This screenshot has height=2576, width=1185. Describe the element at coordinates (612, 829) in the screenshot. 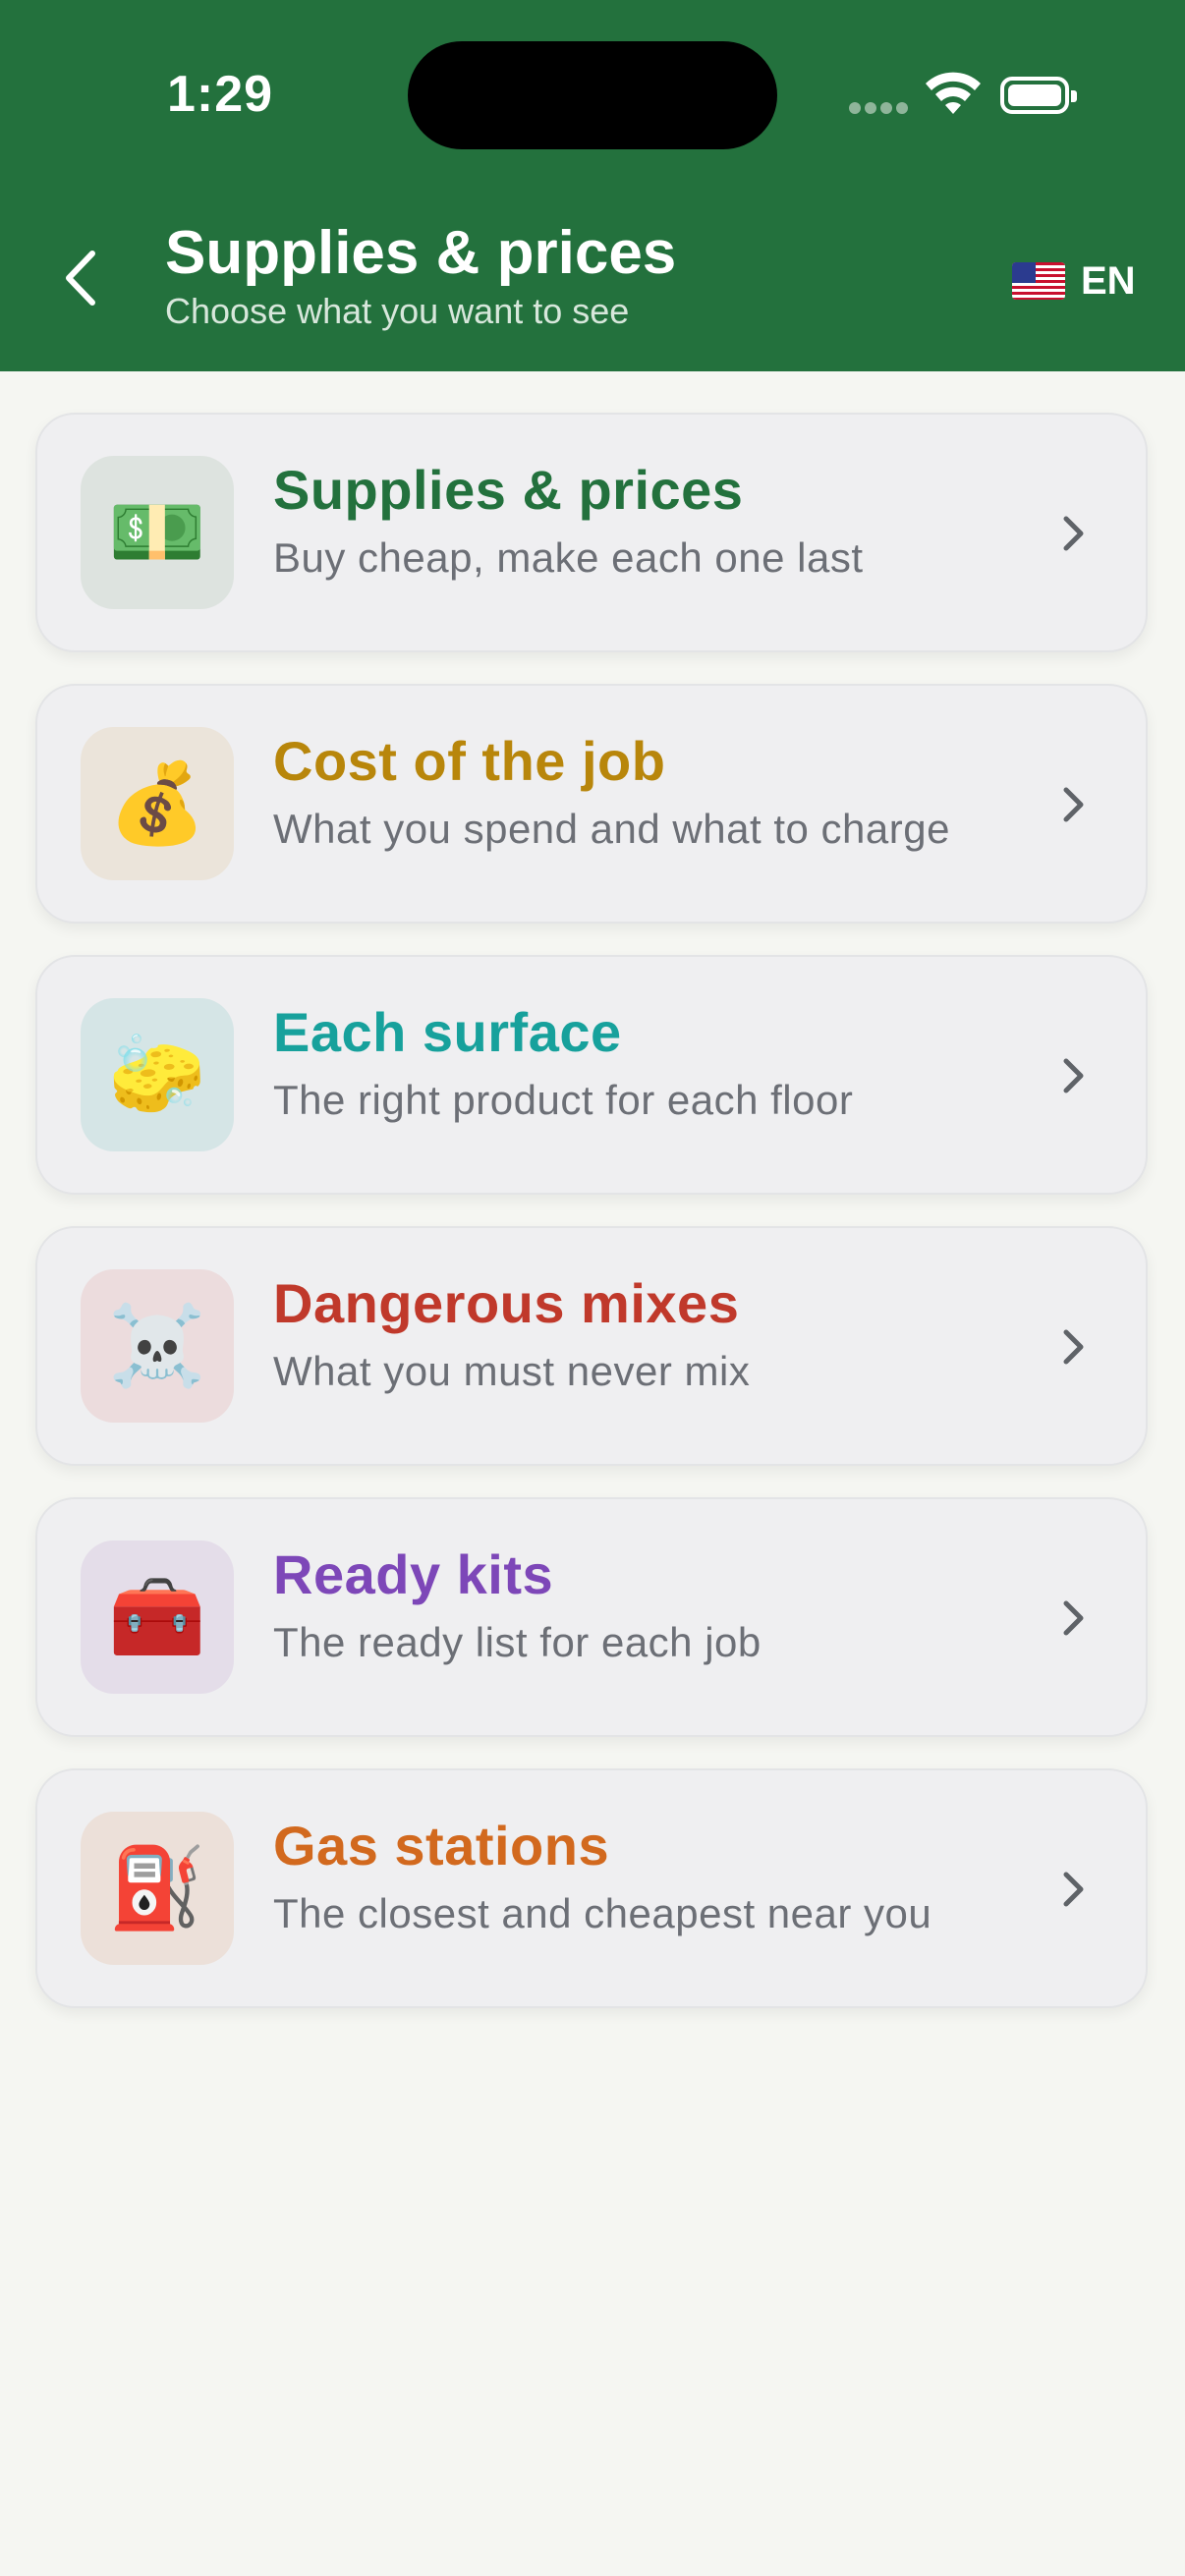

I see `menu-item-subtitle: What you spend and what to charge` at that location.